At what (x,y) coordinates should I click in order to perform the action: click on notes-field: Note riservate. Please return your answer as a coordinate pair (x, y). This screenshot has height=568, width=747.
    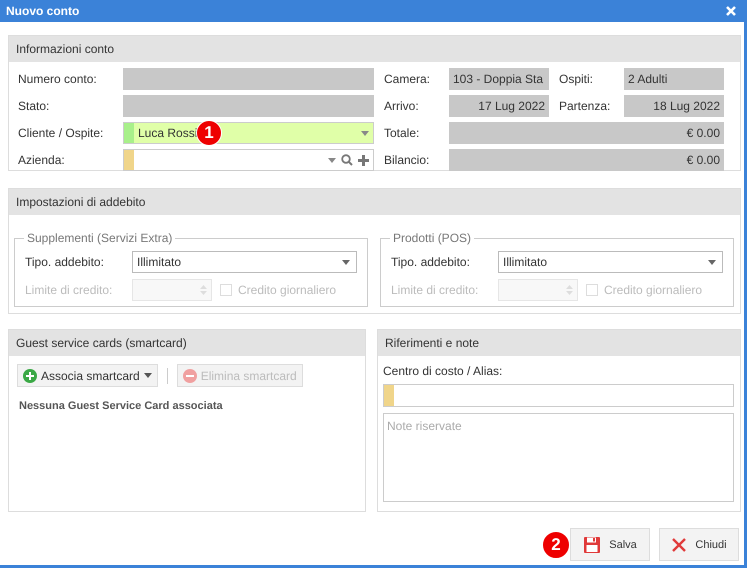
    Looking at the image, I should click on (558, 457).